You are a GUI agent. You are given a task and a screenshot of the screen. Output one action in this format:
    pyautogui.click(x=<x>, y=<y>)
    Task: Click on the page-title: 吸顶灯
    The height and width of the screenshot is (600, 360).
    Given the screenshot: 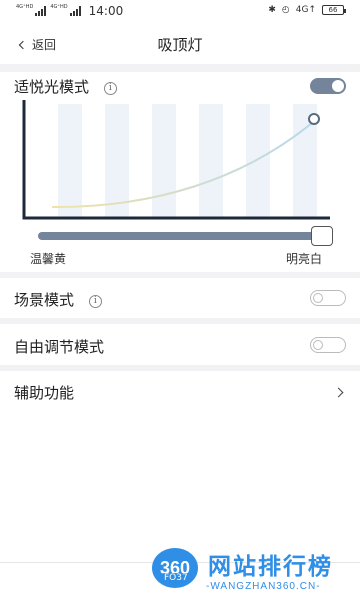 What is the action you would take?
    pyautogui.click(x=180, y=45)
    